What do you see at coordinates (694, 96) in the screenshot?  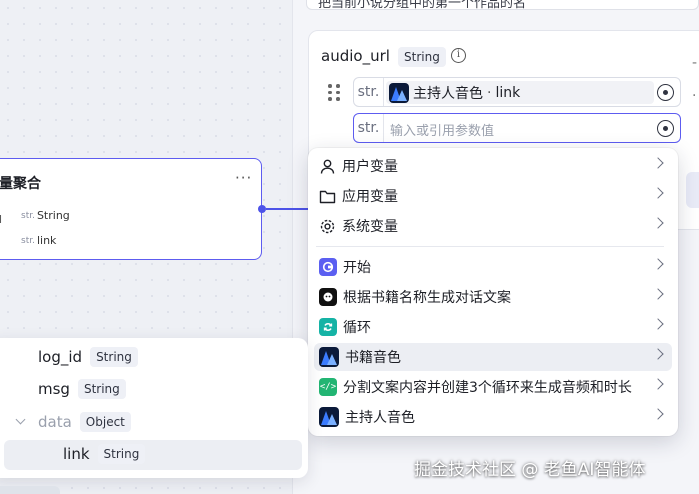 I see `remove-icon: ·` at bounding box center [694, 96].